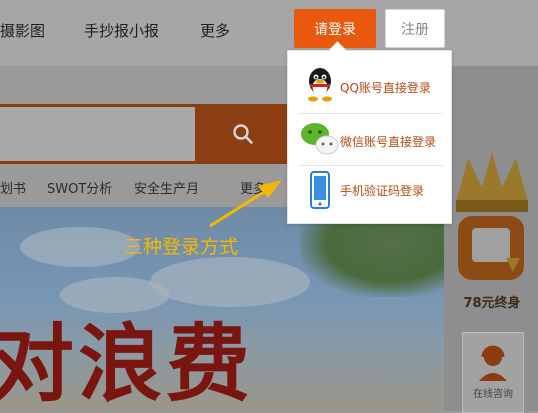 Image resolution: width=538 pixels, height=413 pixels. Describe the element at coordinates (181, 247) in the screenshot. I see `annotation-text: 三种登录方式` at that location.